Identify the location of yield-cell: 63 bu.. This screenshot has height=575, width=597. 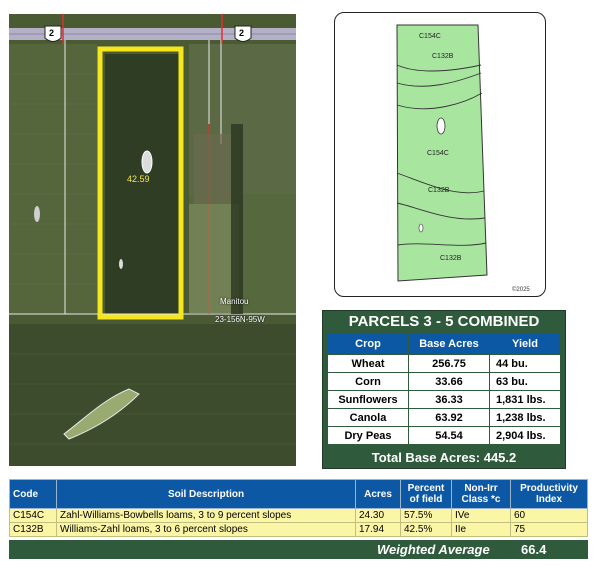
(525, 381).